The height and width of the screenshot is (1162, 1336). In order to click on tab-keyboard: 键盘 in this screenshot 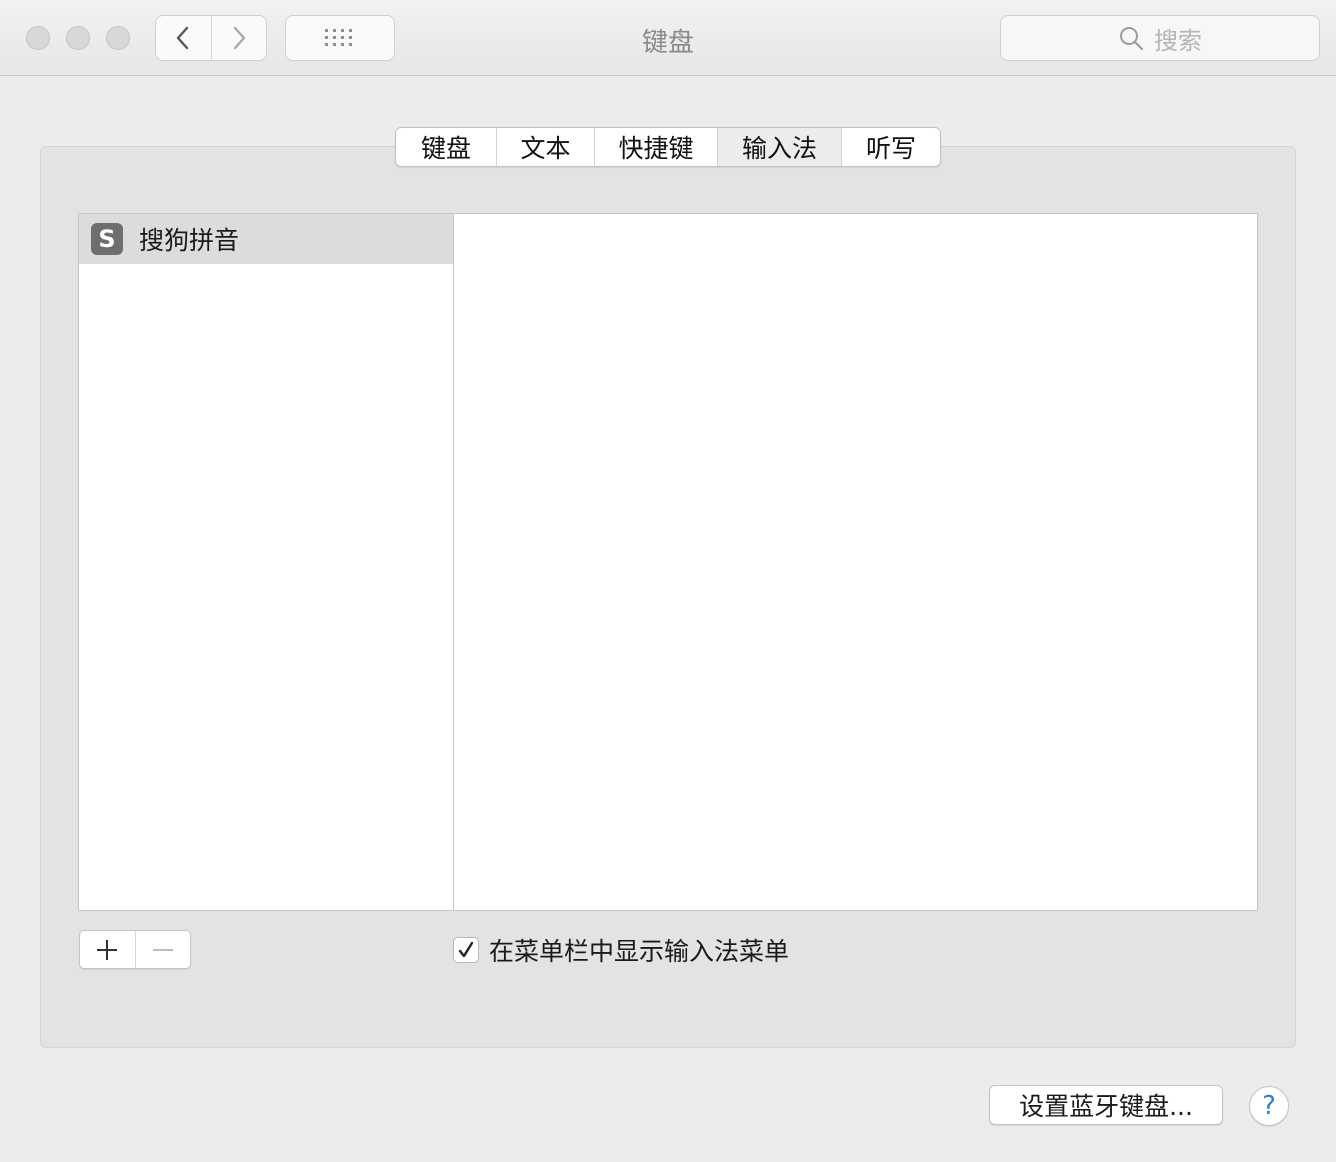, I will do `click(446, 147)`.